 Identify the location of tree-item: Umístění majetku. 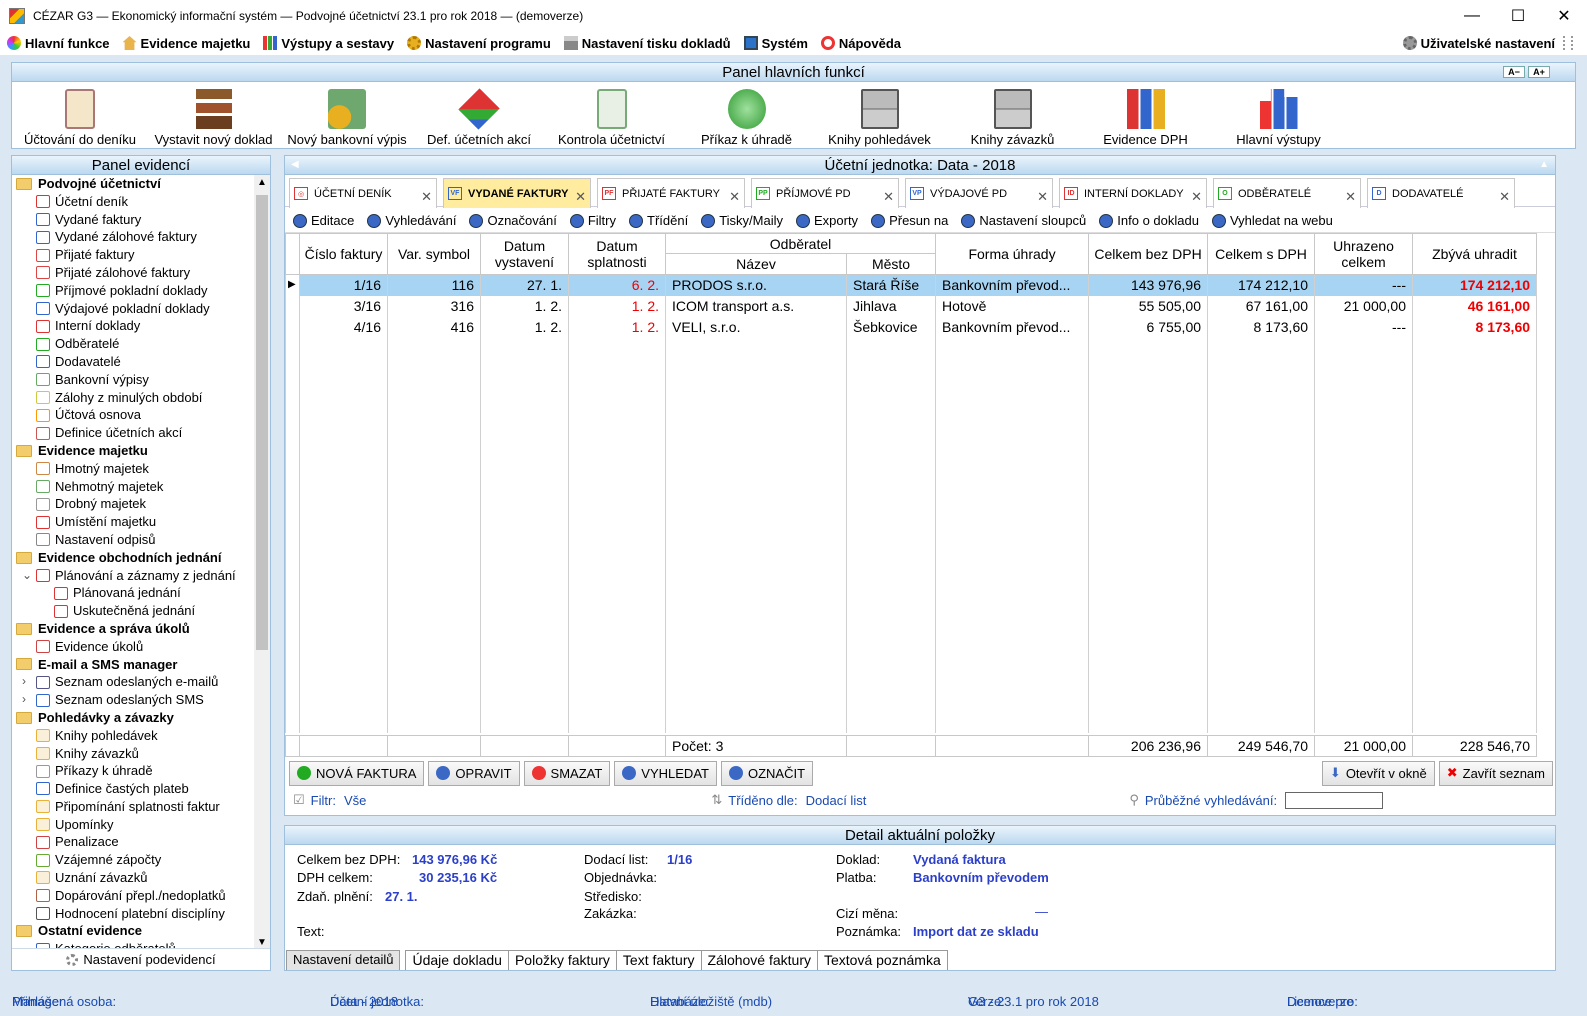
(133, 522).